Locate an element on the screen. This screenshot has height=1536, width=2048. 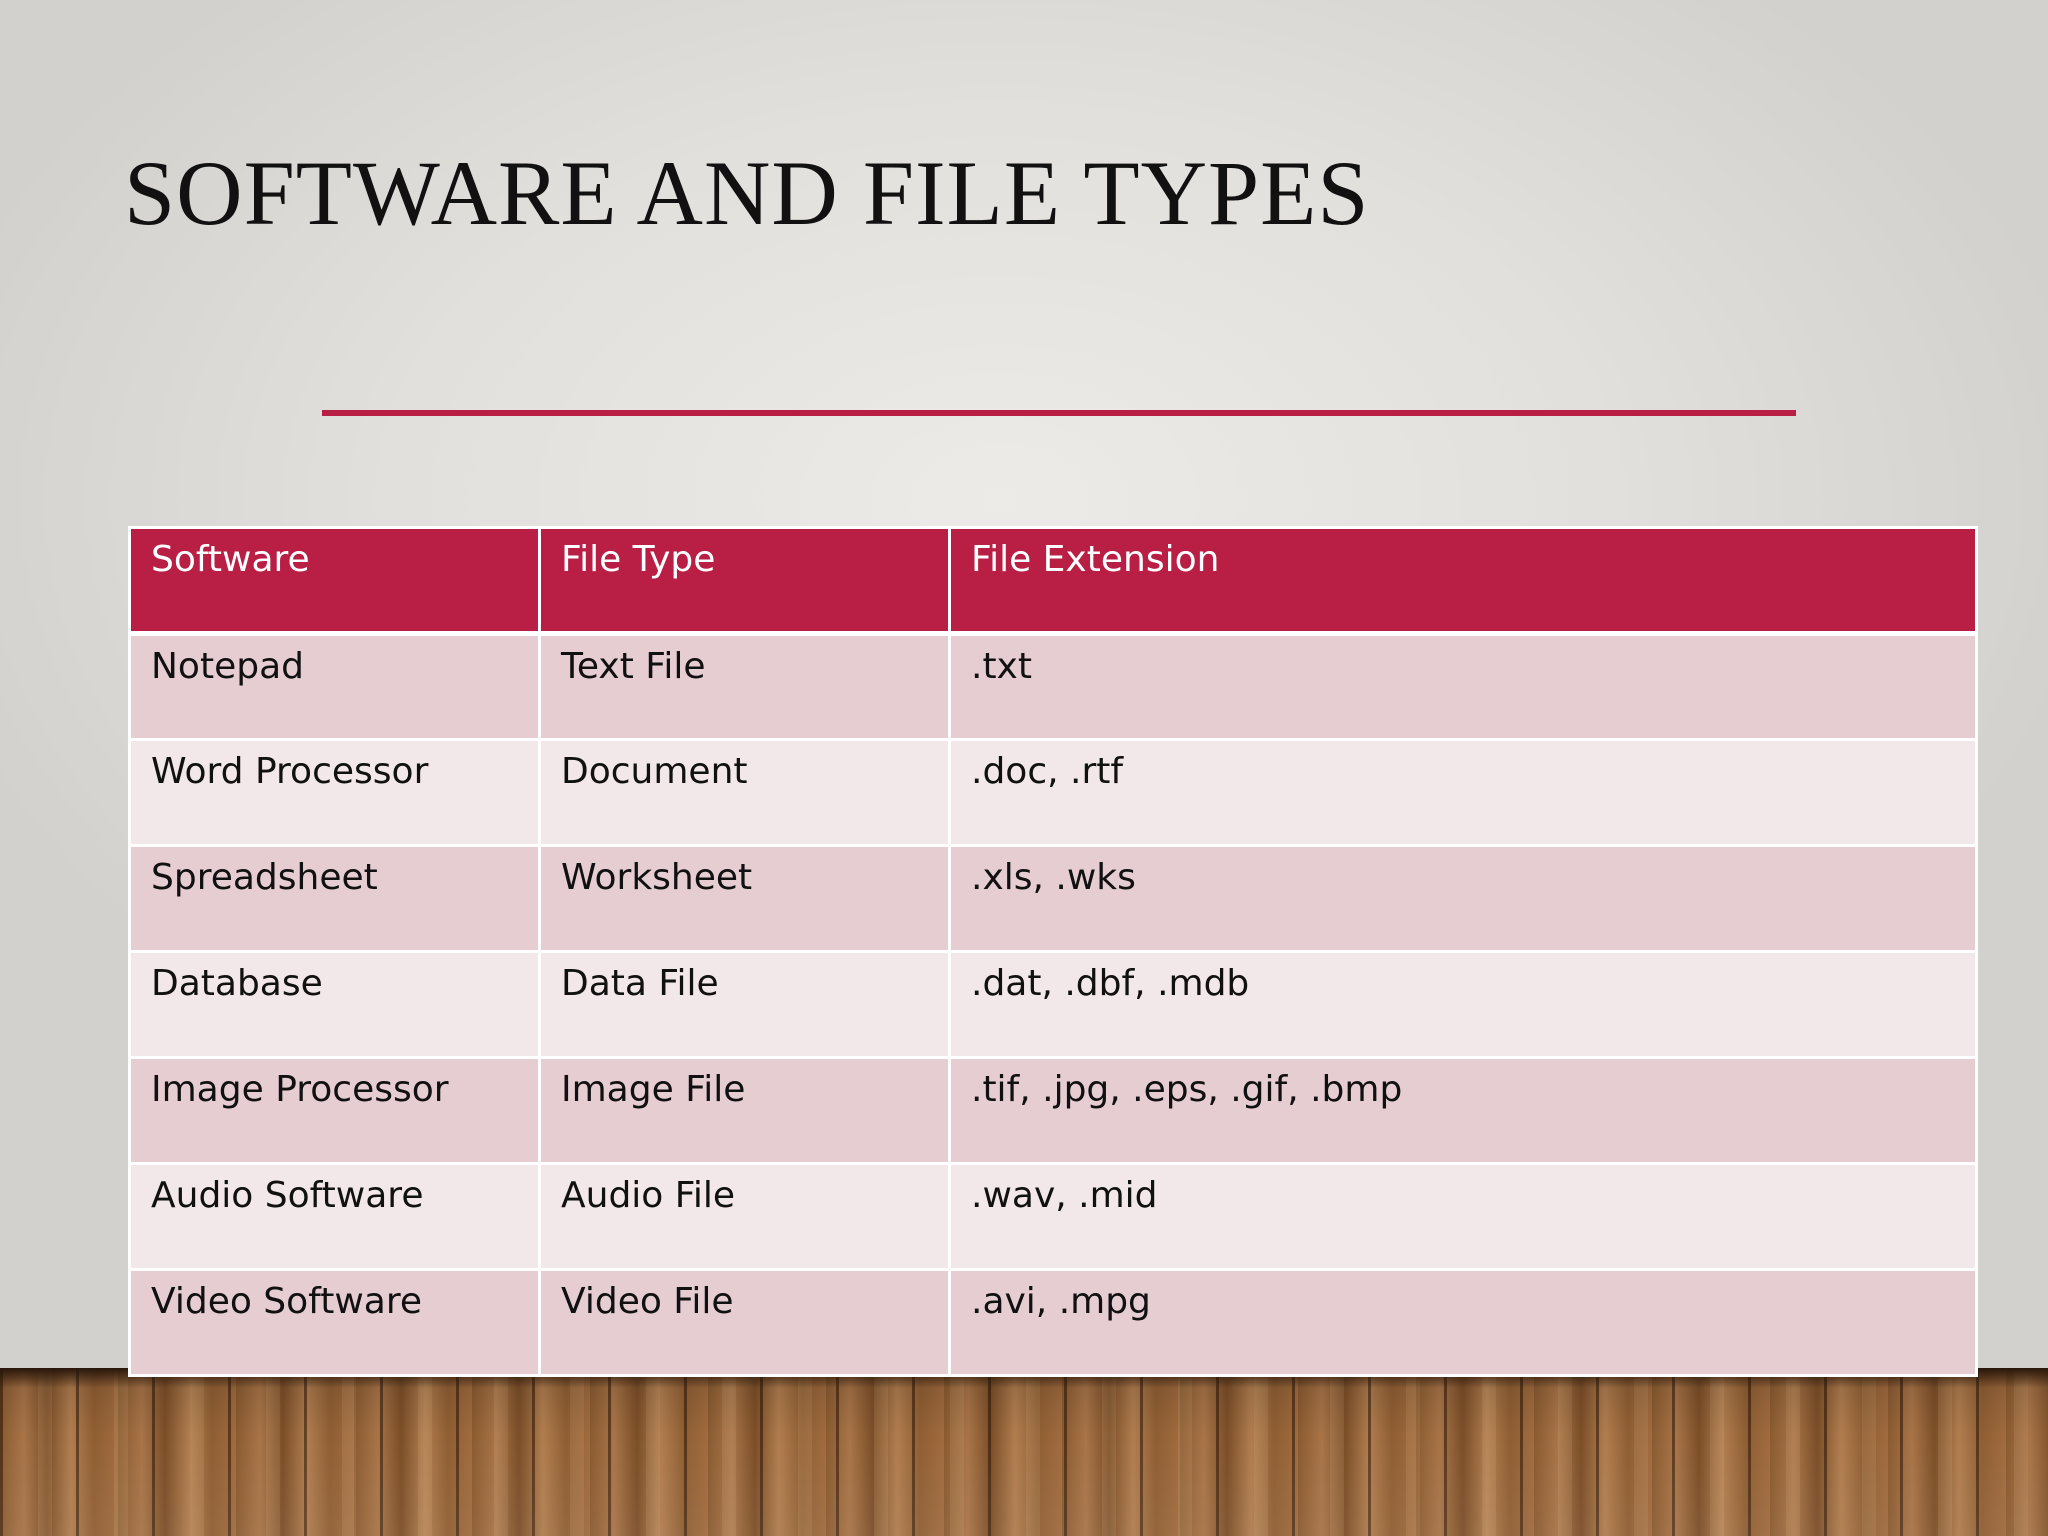
table-row: Audio Software Audio File .wav, .mid is located at coordinates (1053, 1216).